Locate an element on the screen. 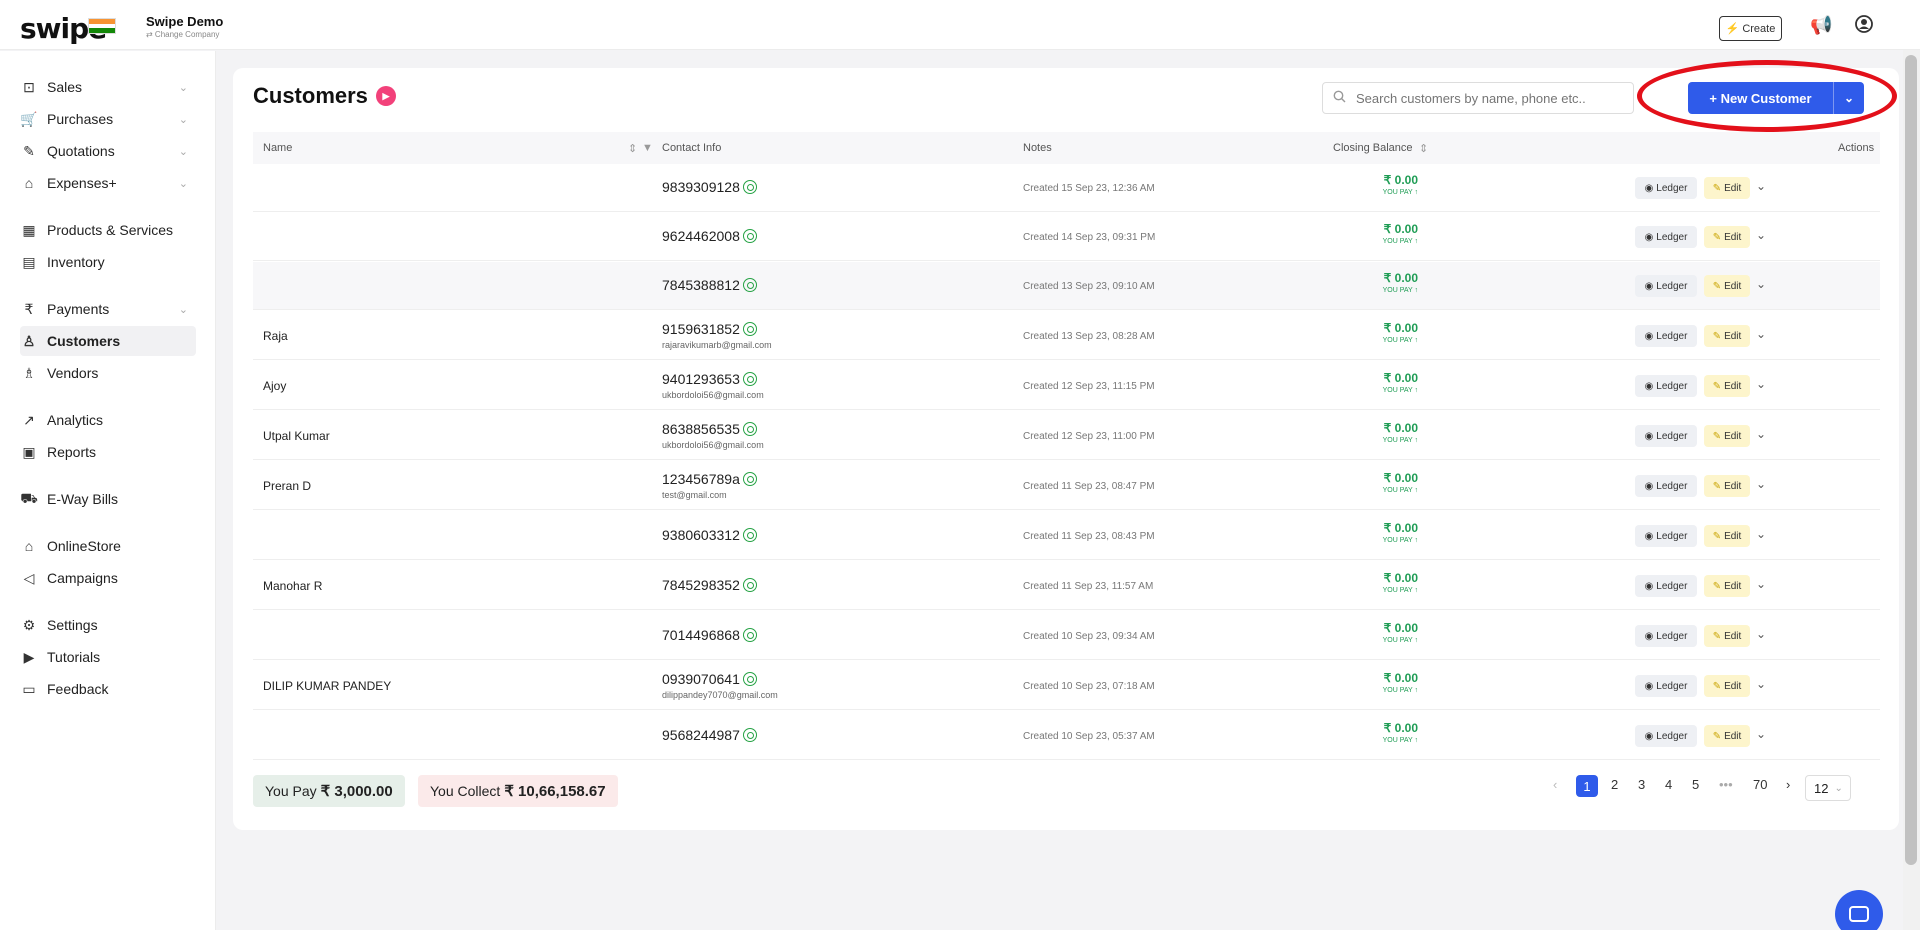  sidebar-item-campaigns: ◁ Campaigns is located at coordinates (108, 578).